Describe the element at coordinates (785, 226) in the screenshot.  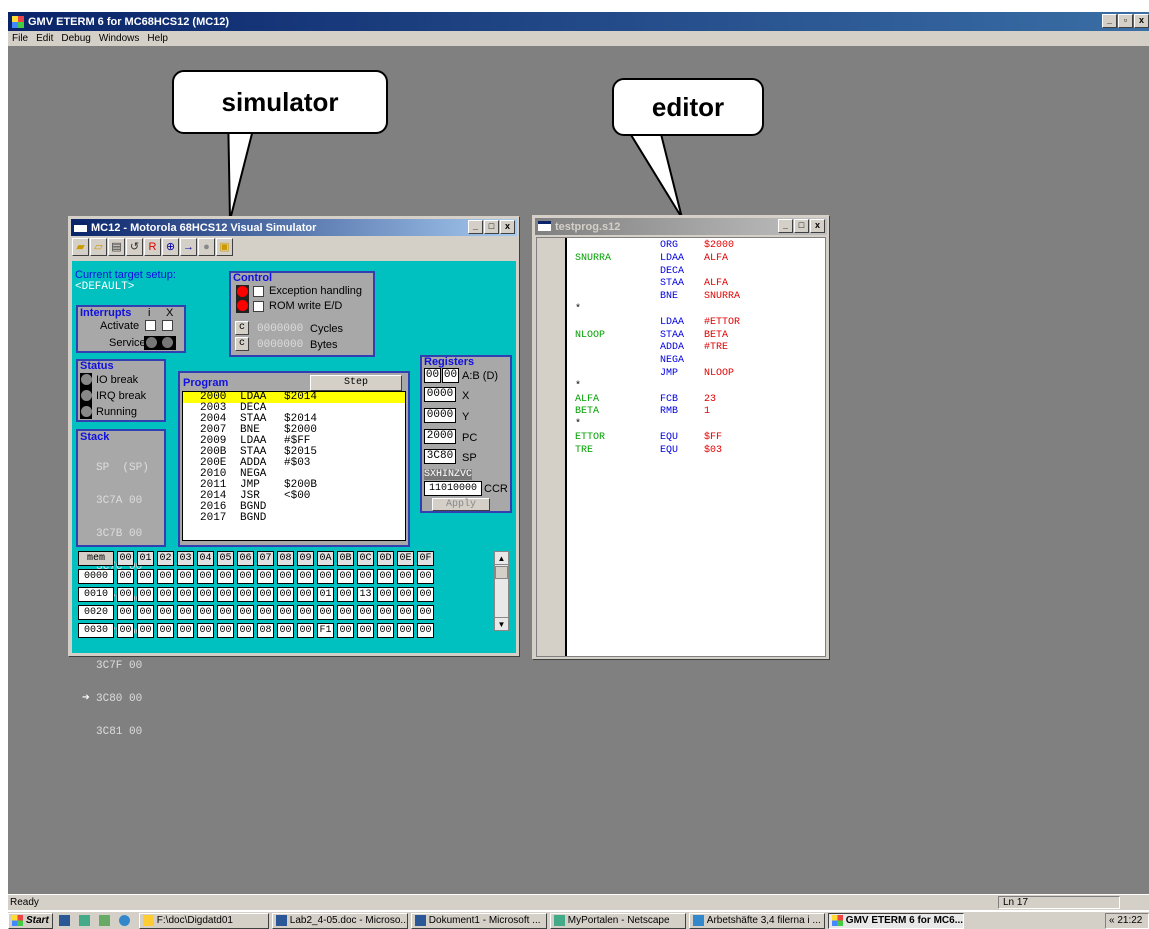
I see `minimize-button: _` at that location.